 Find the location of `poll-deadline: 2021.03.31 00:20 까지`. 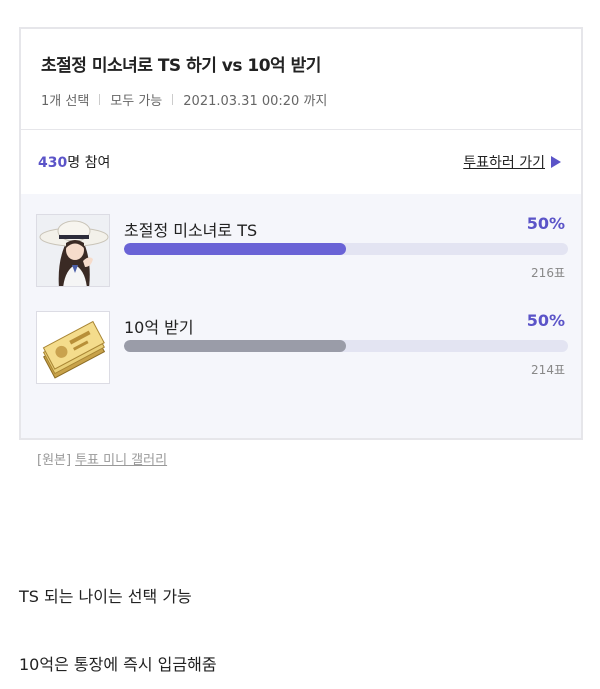

poll-deadline: 2021.03.31 00:20 까지 is located at coordinates (255, 101).